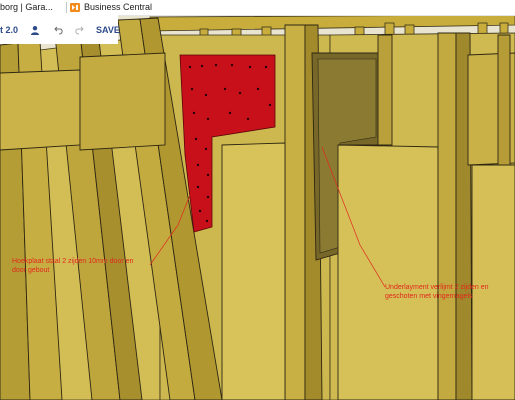 This screenshot has height=400, width=515. I want to click on business-central-logo-icon, so click(75, 7).